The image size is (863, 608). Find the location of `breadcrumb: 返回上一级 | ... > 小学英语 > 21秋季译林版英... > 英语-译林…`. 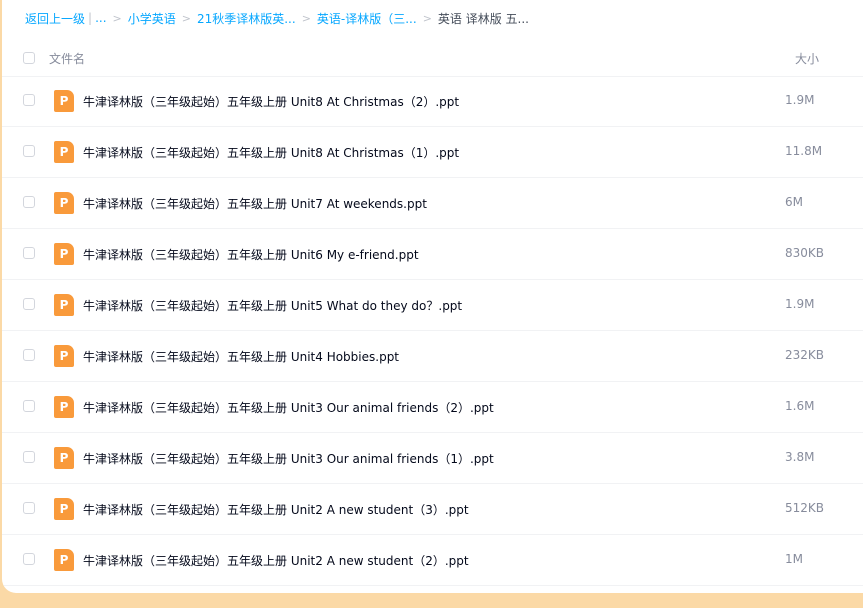

breadcrumb: 返回上一级 | ... > 小学英语 > 21秋季译林版英... > 英语-译林… is located at coordinates (277, 18).